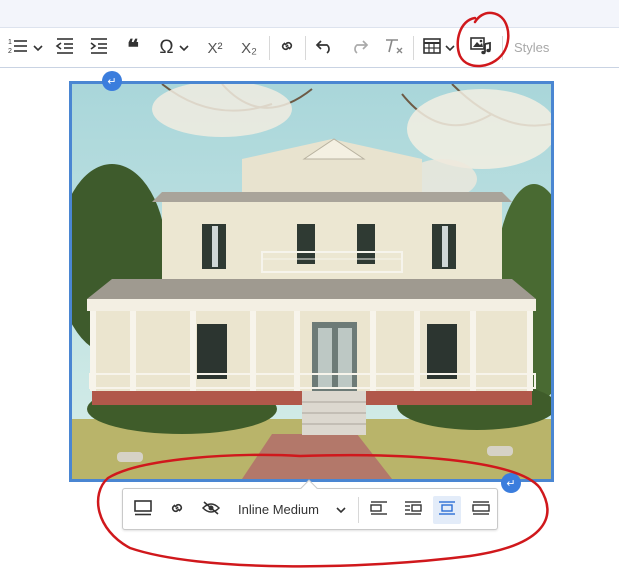 Image resolution: width=619 pixels, height=575 pixels. I want to click on align-left-icon, so click(379, 510).